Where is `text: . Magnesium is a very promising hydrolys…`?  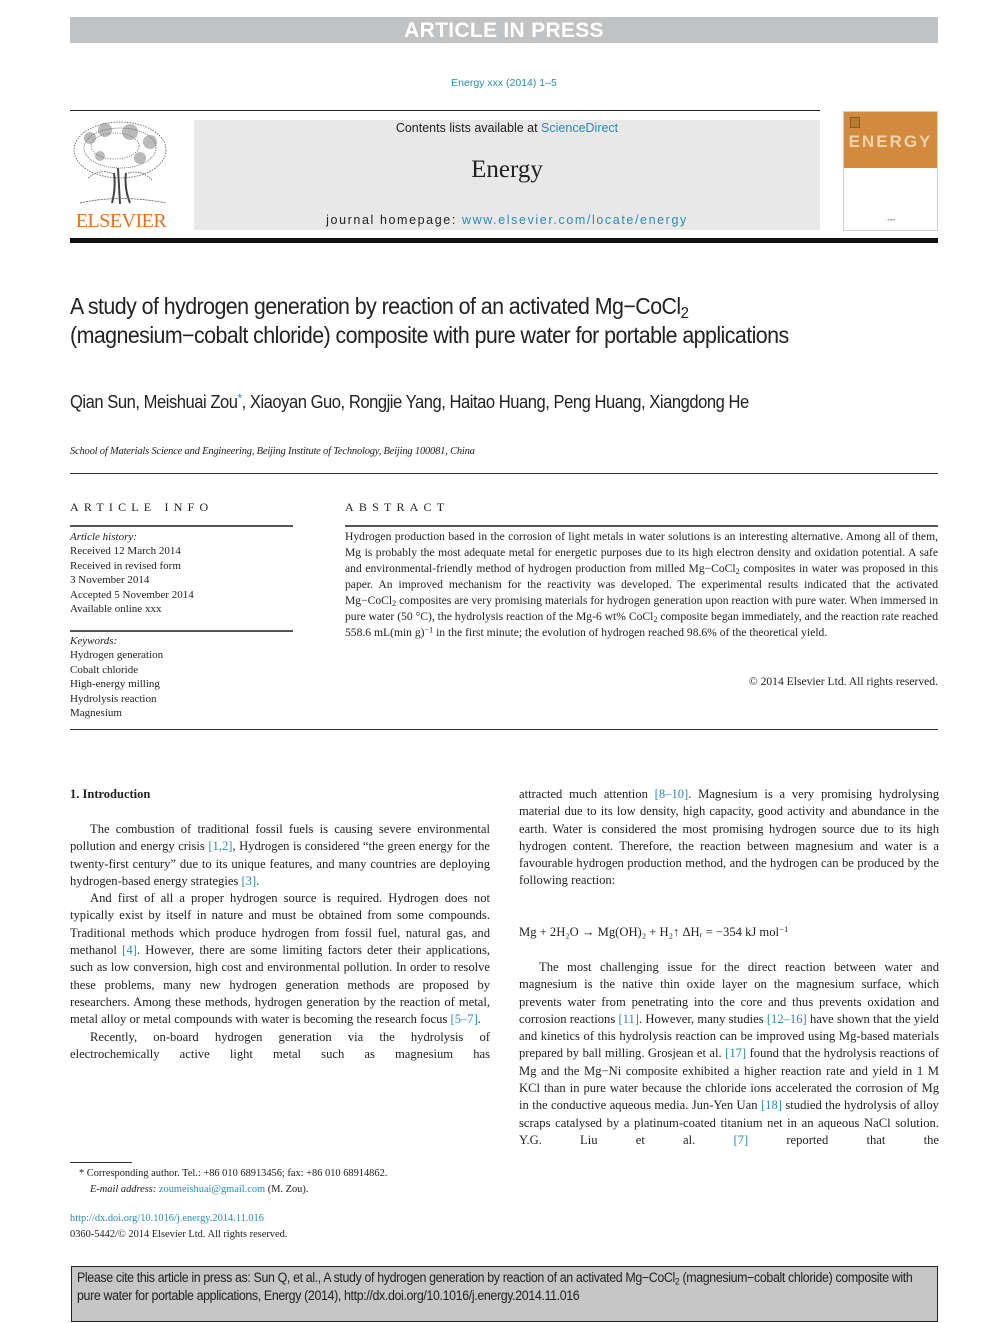 text: . Magnesium is a very promising hydrolys… is located at coordinates (729, 837).